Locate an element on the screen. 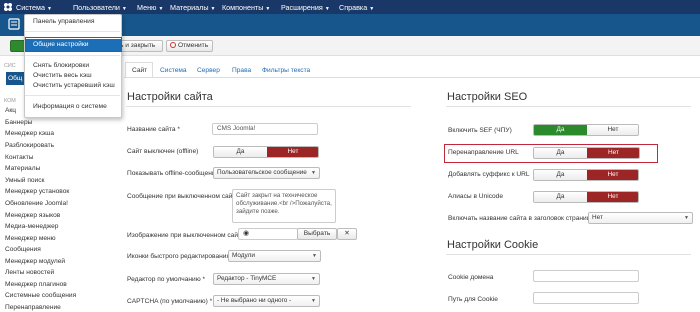 The height and width of the screenshot is (312, 700). sidebar-item: Менеджер языков is located at coordinates (32, 215).